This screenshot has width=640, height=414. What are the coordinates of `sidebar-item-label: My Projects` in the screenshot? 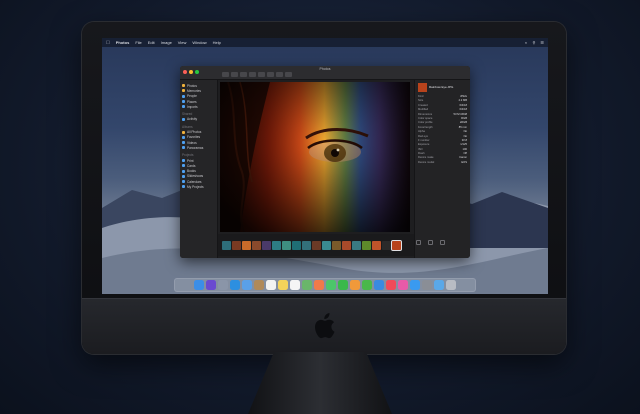 It's located at (195, 186).